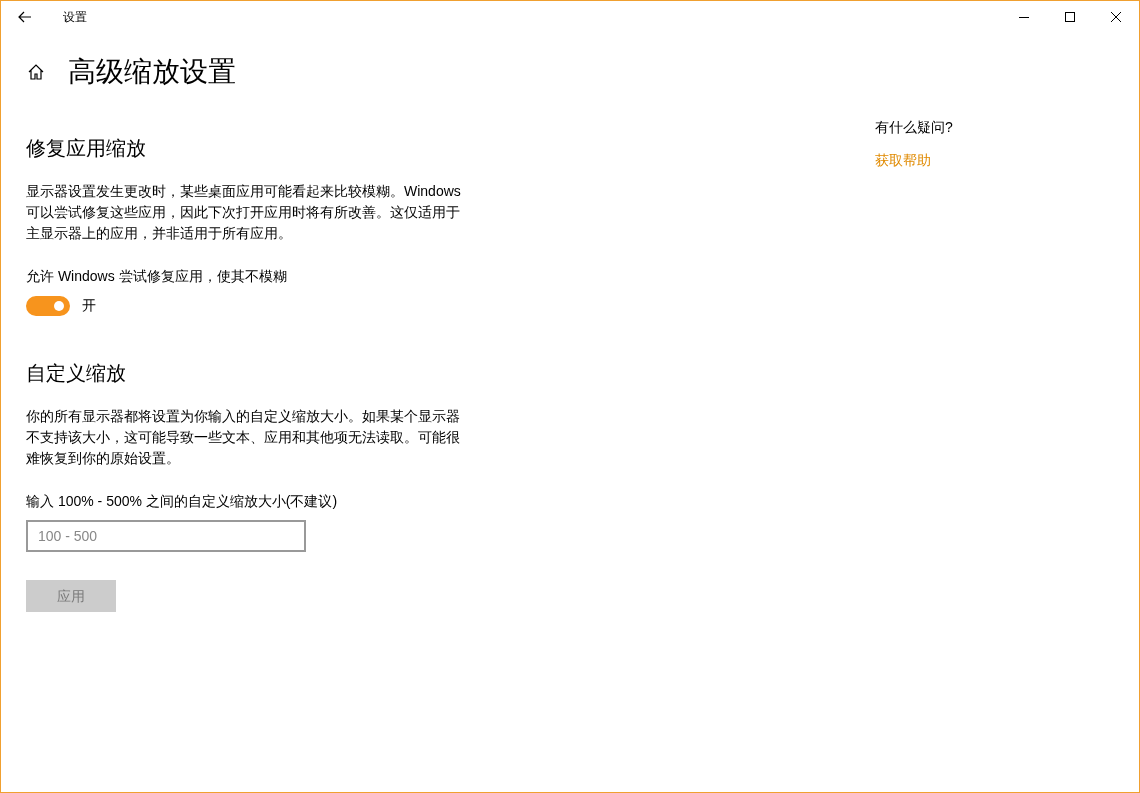 The image size is (1140, 793). I want to click on home-button, so click(36, 72).